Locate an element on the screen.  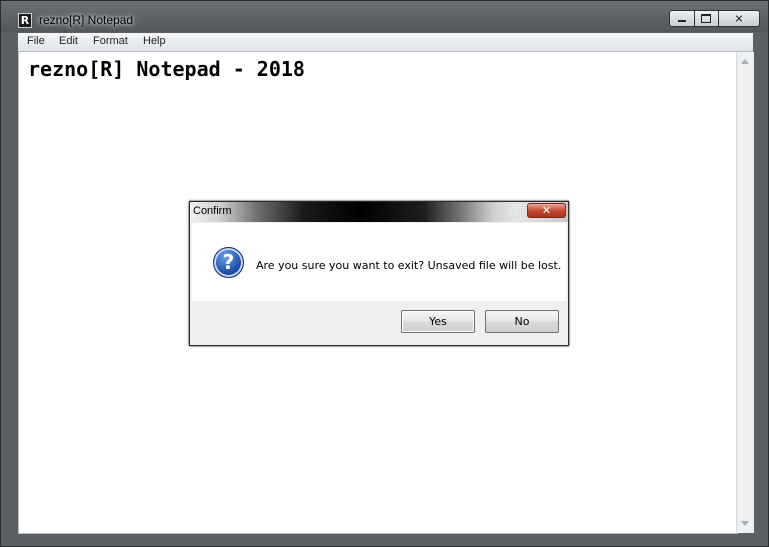
yes-button: Yes is located at coordinates (438, 321).